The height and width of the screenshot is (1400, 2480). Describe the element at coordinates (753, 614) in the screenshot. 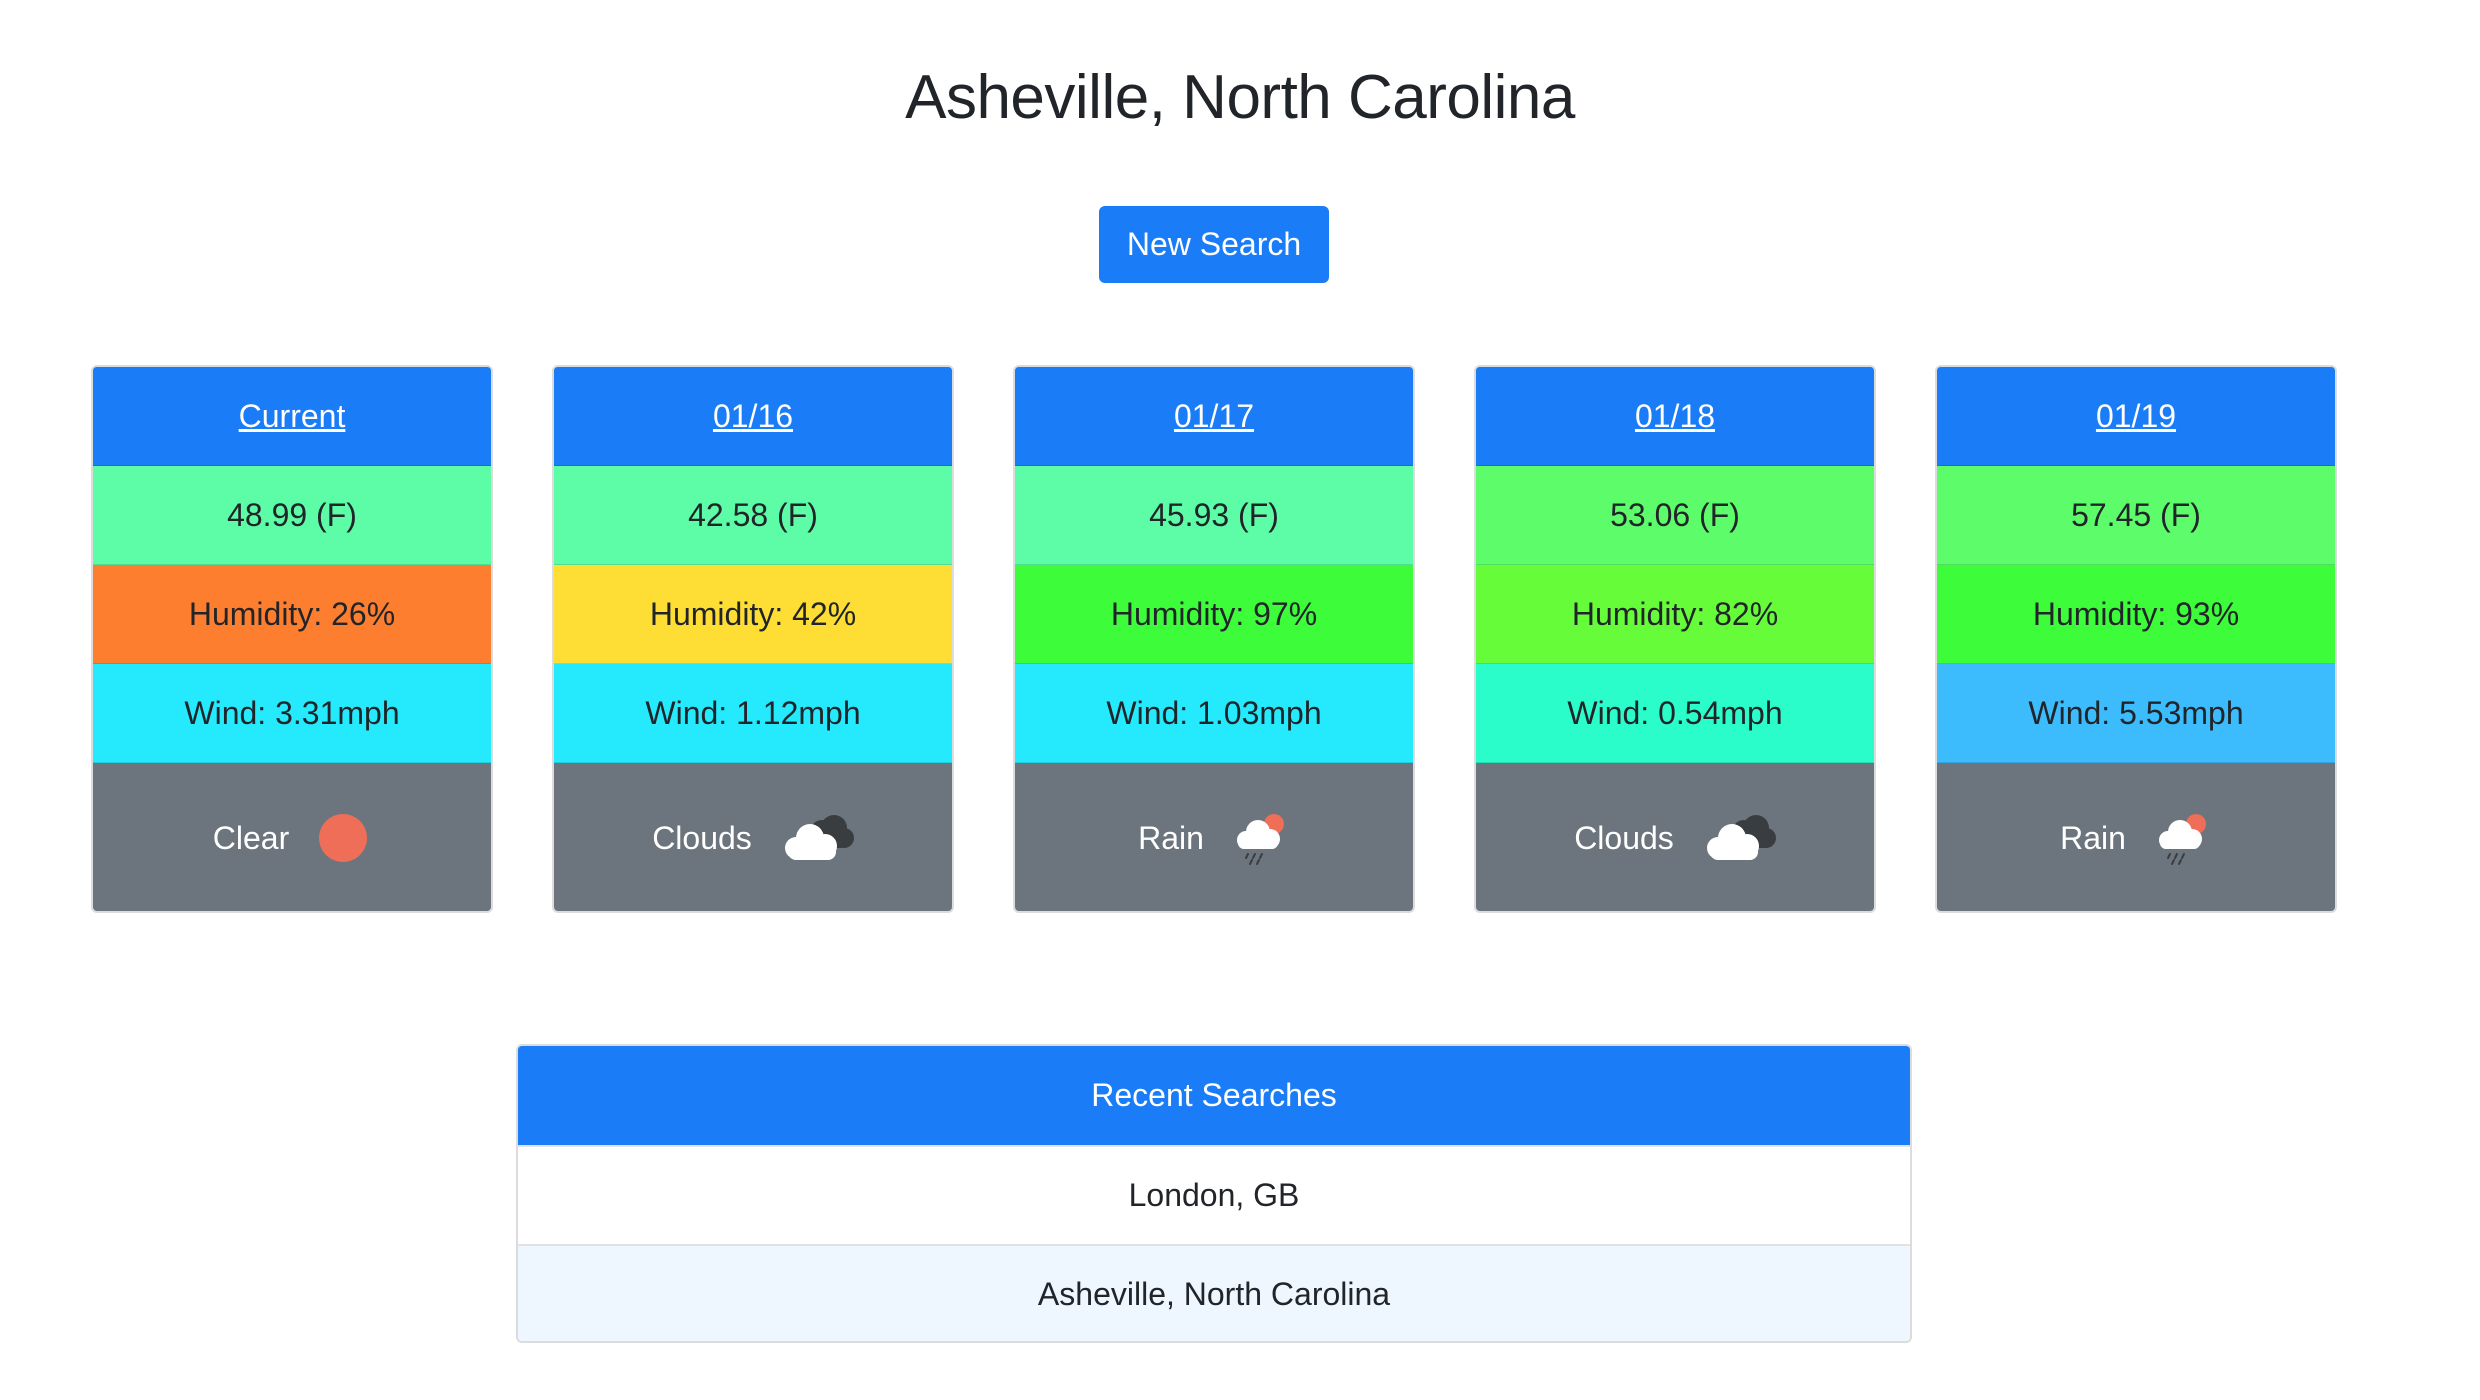

I see `card-humidity: Humidity: 42%` at that location.